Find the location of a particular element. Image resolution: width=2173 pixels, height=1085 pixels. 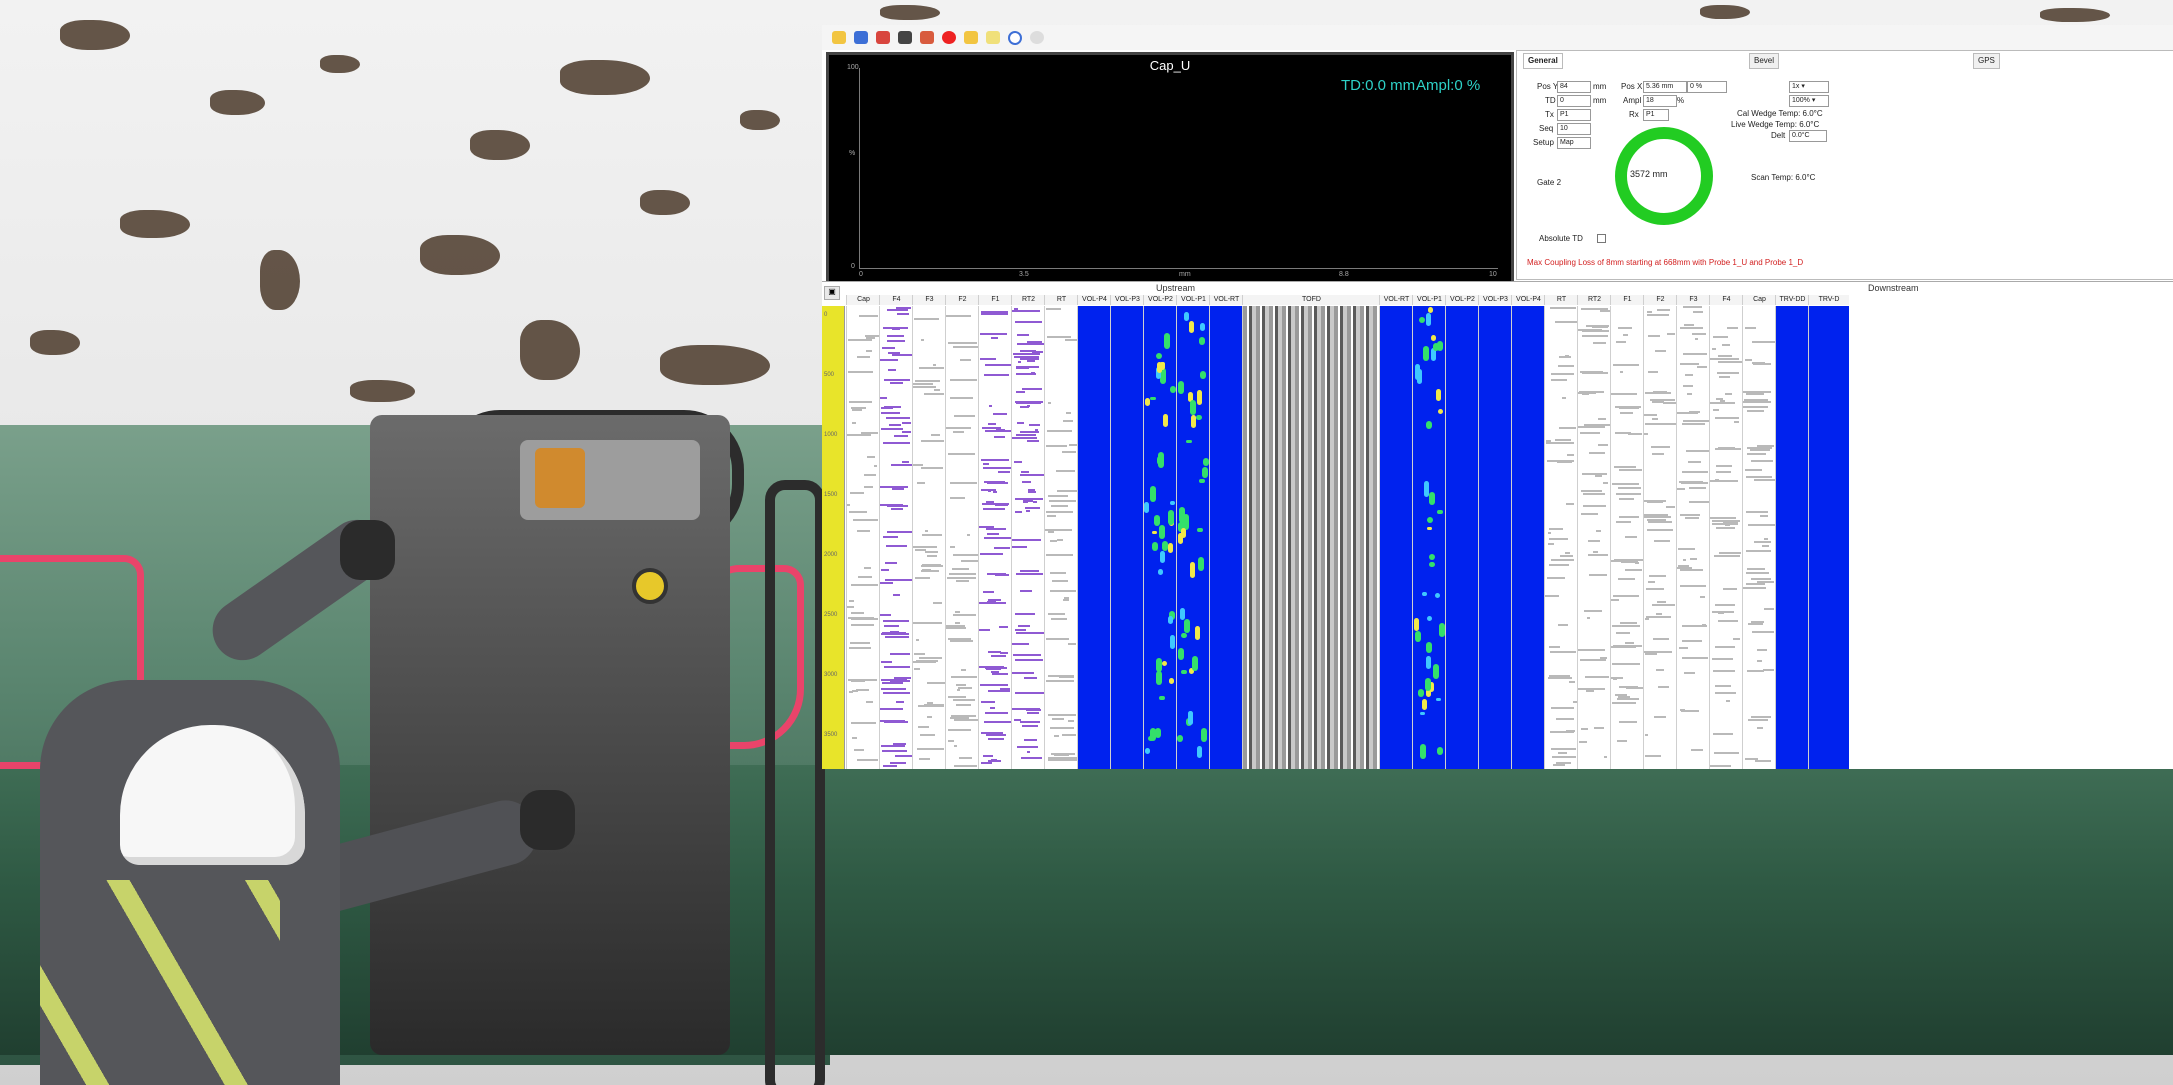

setup-field: Map is located at coordinates (1574, 143).